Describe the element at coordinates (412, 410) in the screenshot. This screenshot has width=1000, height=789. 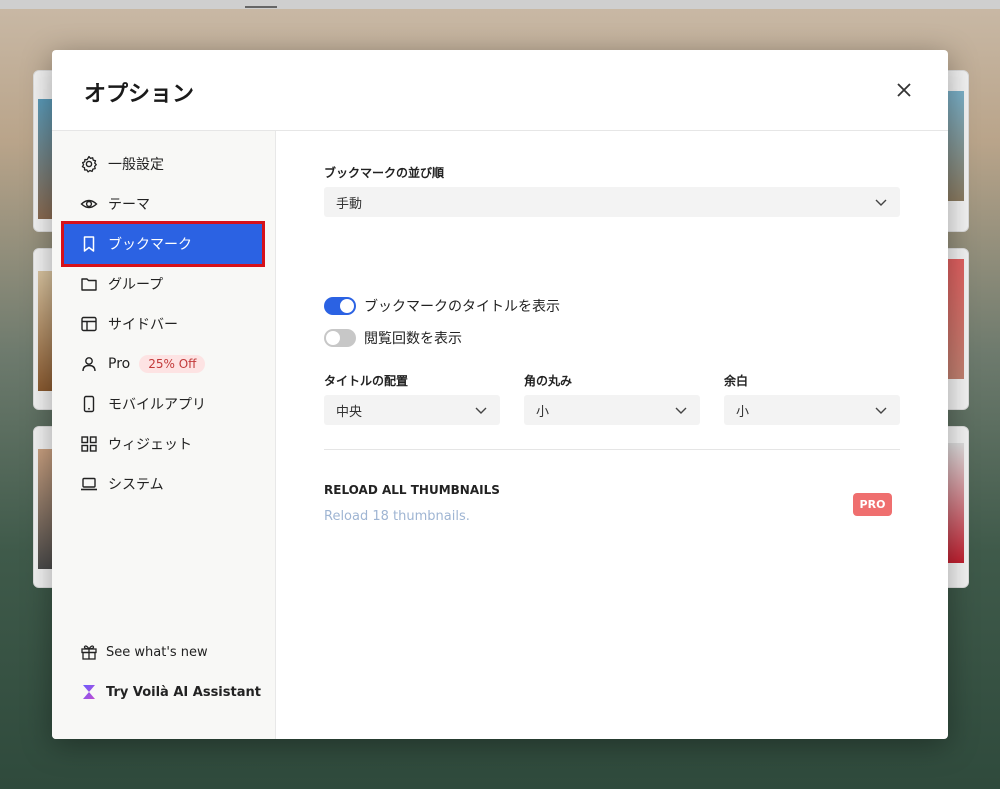
I see `title-align-select: 中央` at that location.